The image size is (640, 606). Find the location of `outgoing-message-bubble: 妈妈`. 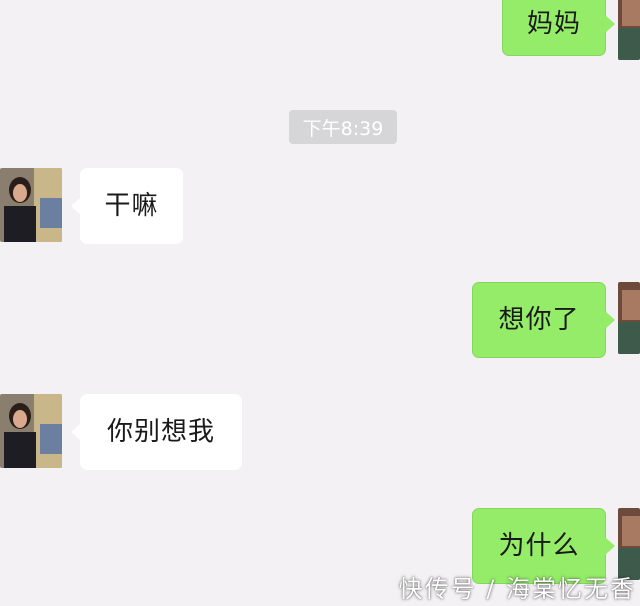

outgoing-message-bubble: 妈妈 is located at coordinates (558, 28).